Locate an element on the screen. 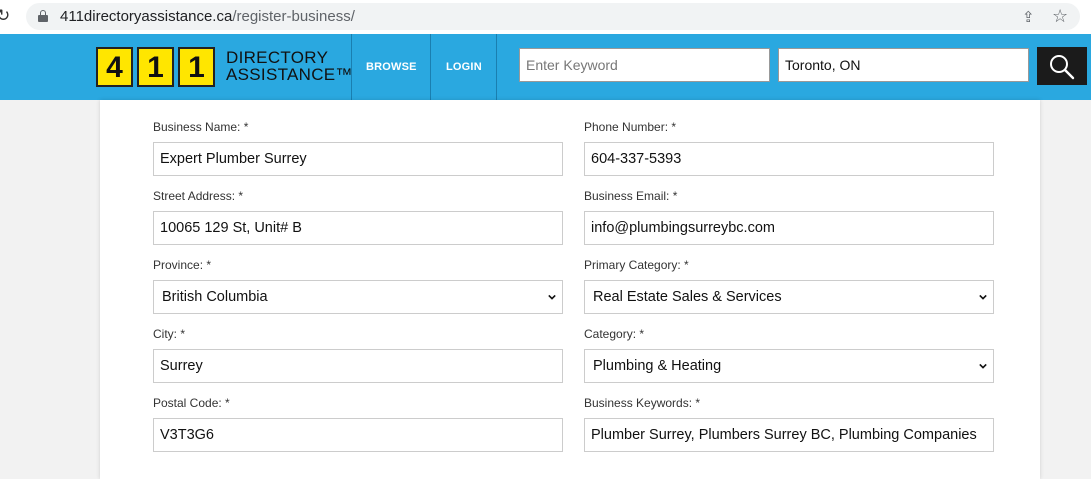  nav-browse-link: BROWSE is located at coordinates (391, 67).